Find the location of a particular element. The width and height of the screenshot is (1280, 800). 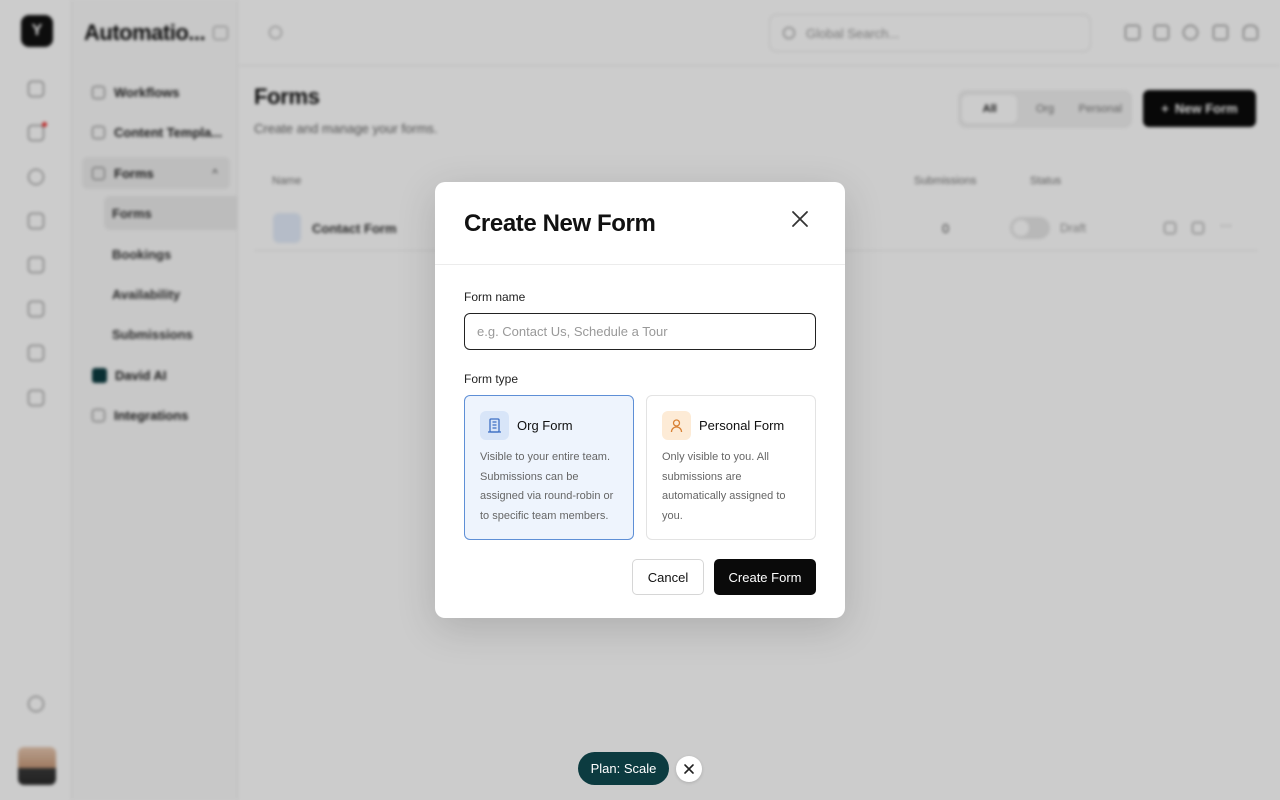

org-form-title: Org Form is located at coordinates (545, 425).